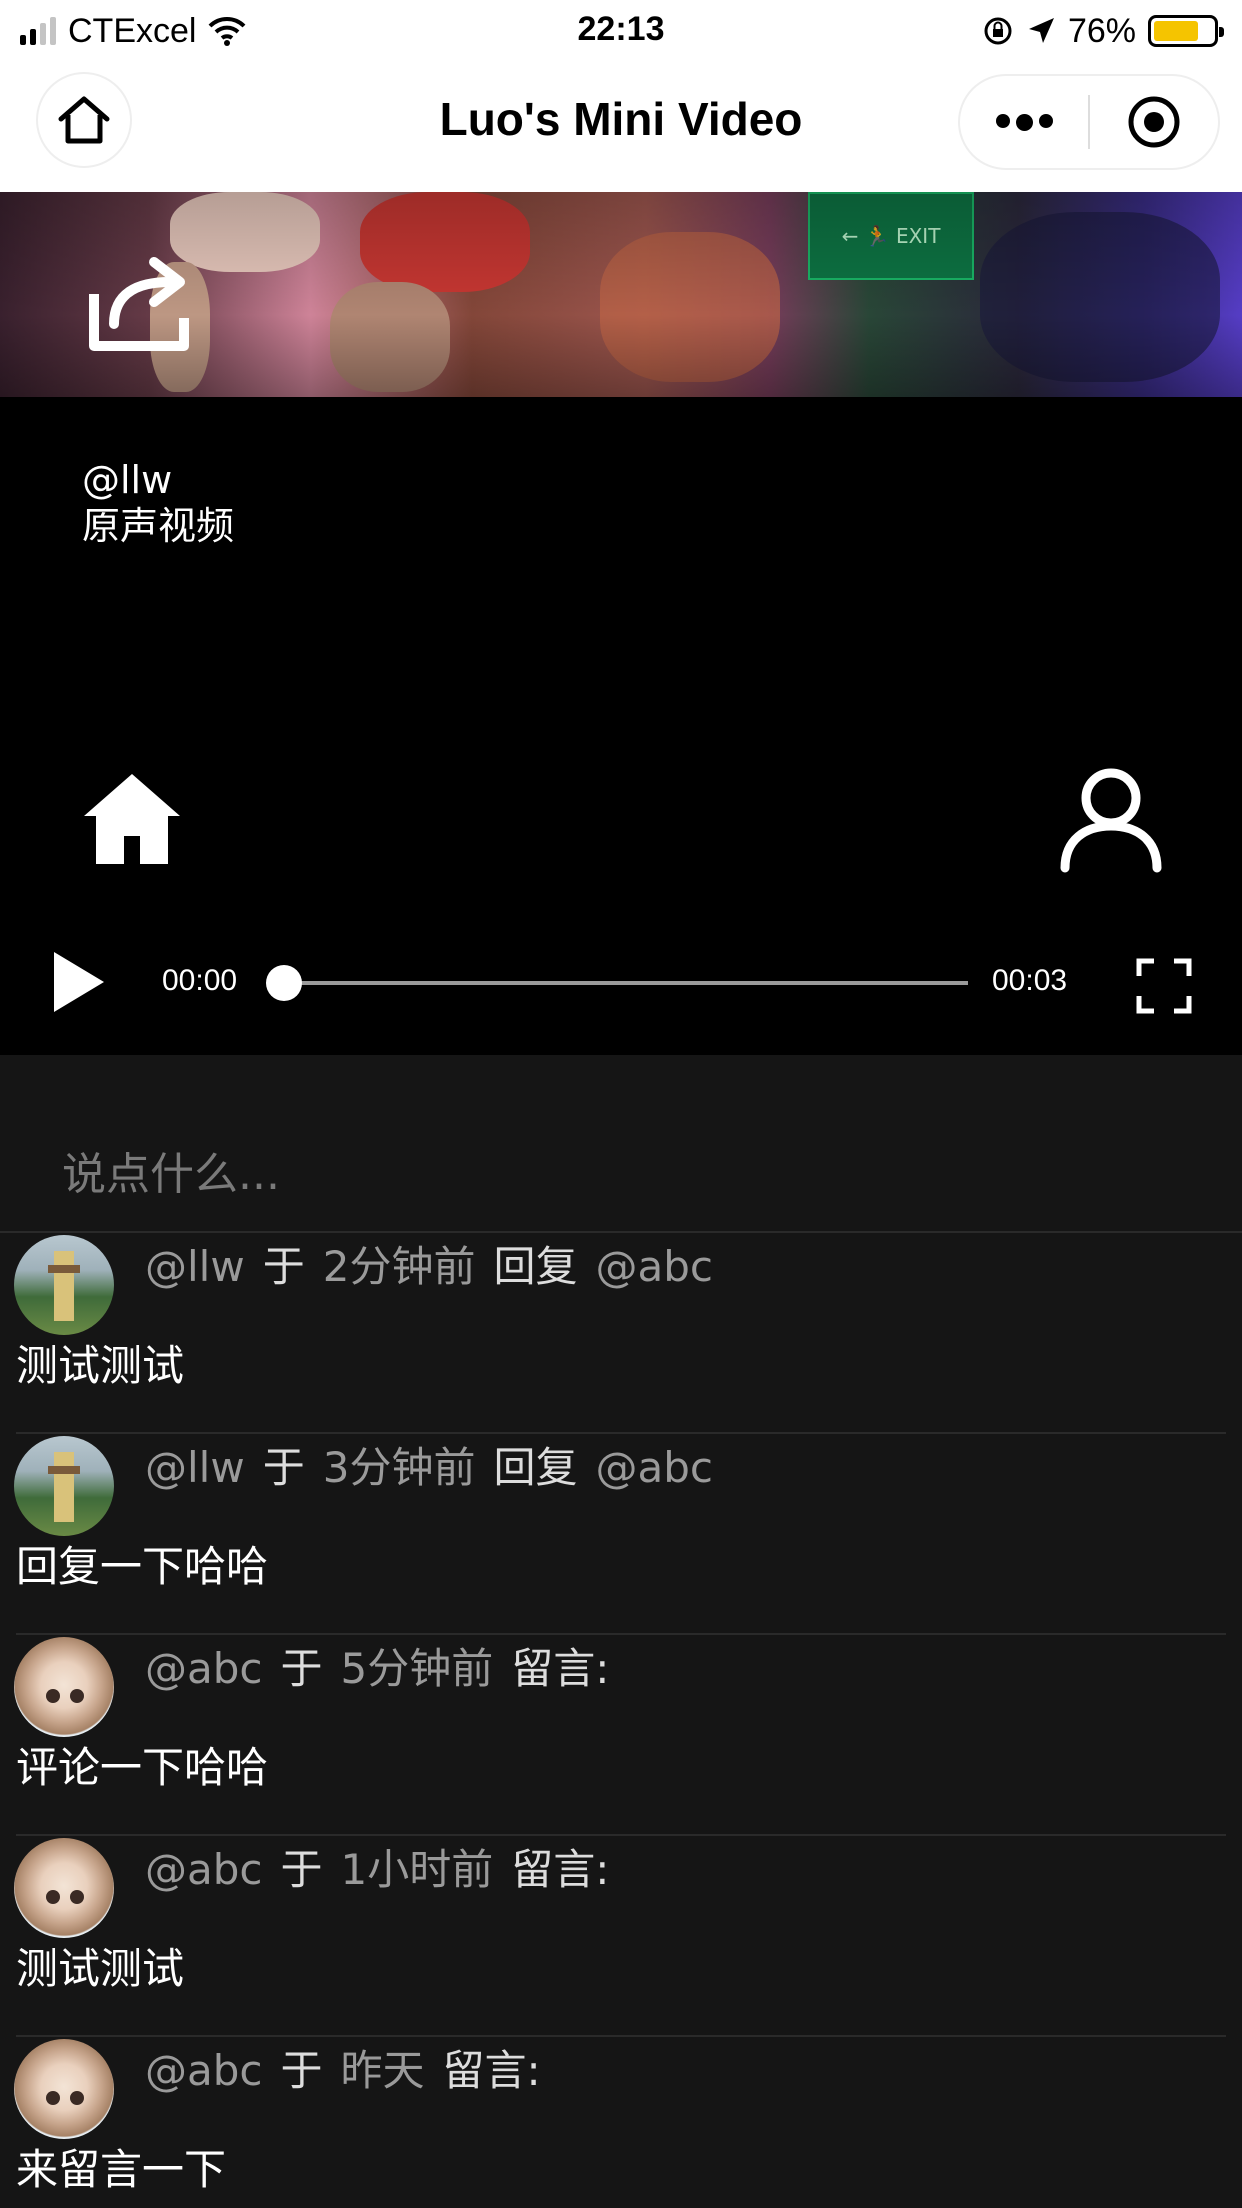 This screenshot has width=1242, height=2208. I want to click on comment-time: 昨天, so click(382, 2070).